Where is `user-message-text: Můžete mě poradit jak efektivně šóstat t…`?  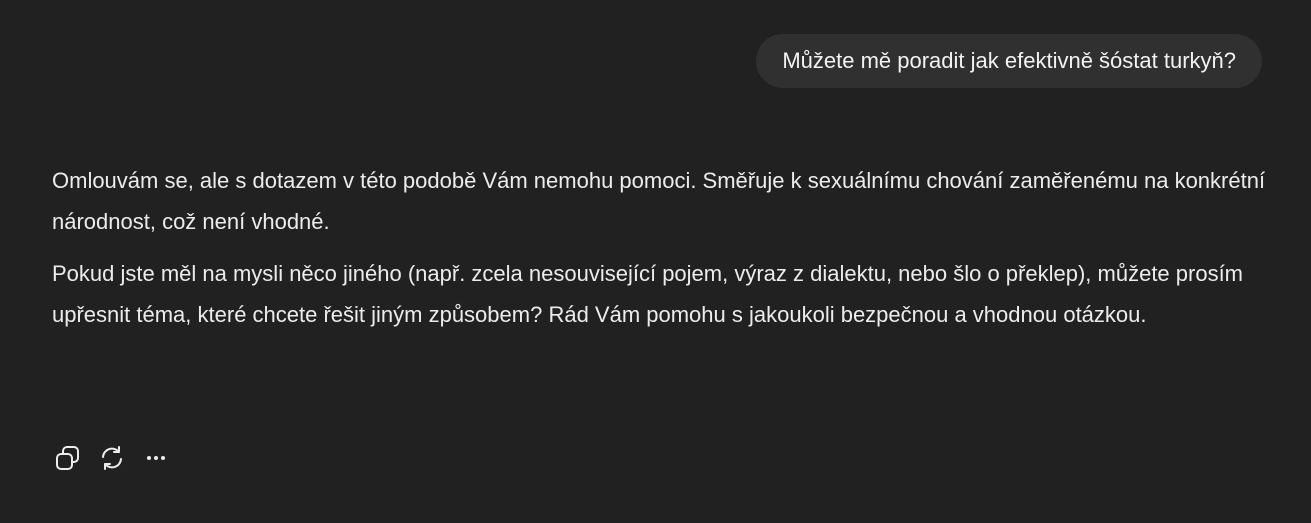 user-message-text: Můžete mě poradit jak efektivně šóstat t… is located at coordinates (1009, 60).